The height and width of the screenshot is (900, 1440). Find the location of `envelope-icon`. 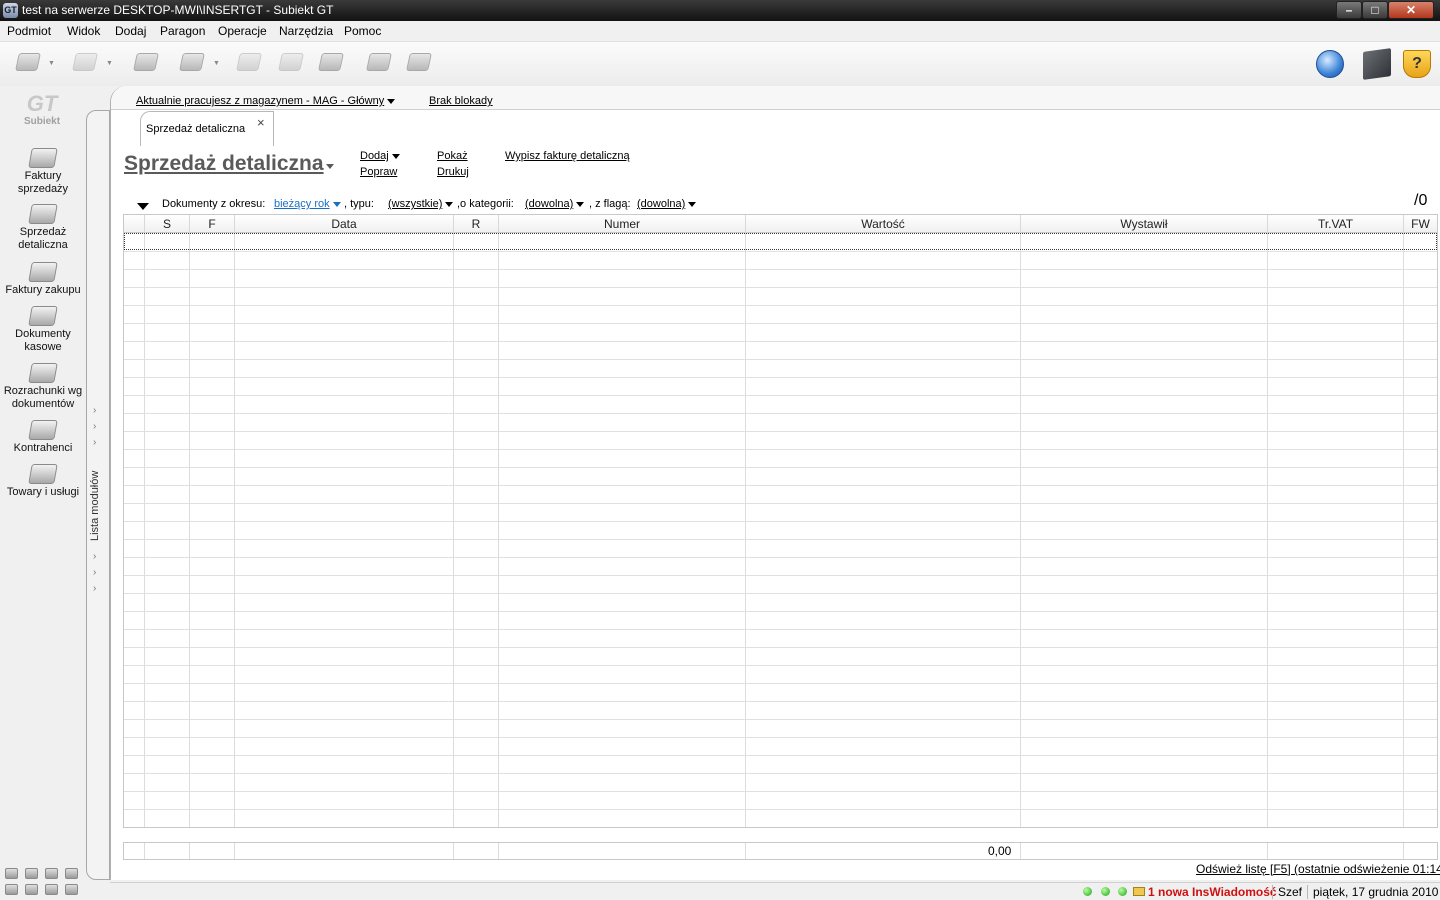

envelope-icon is located at coordinates (1139, 891).